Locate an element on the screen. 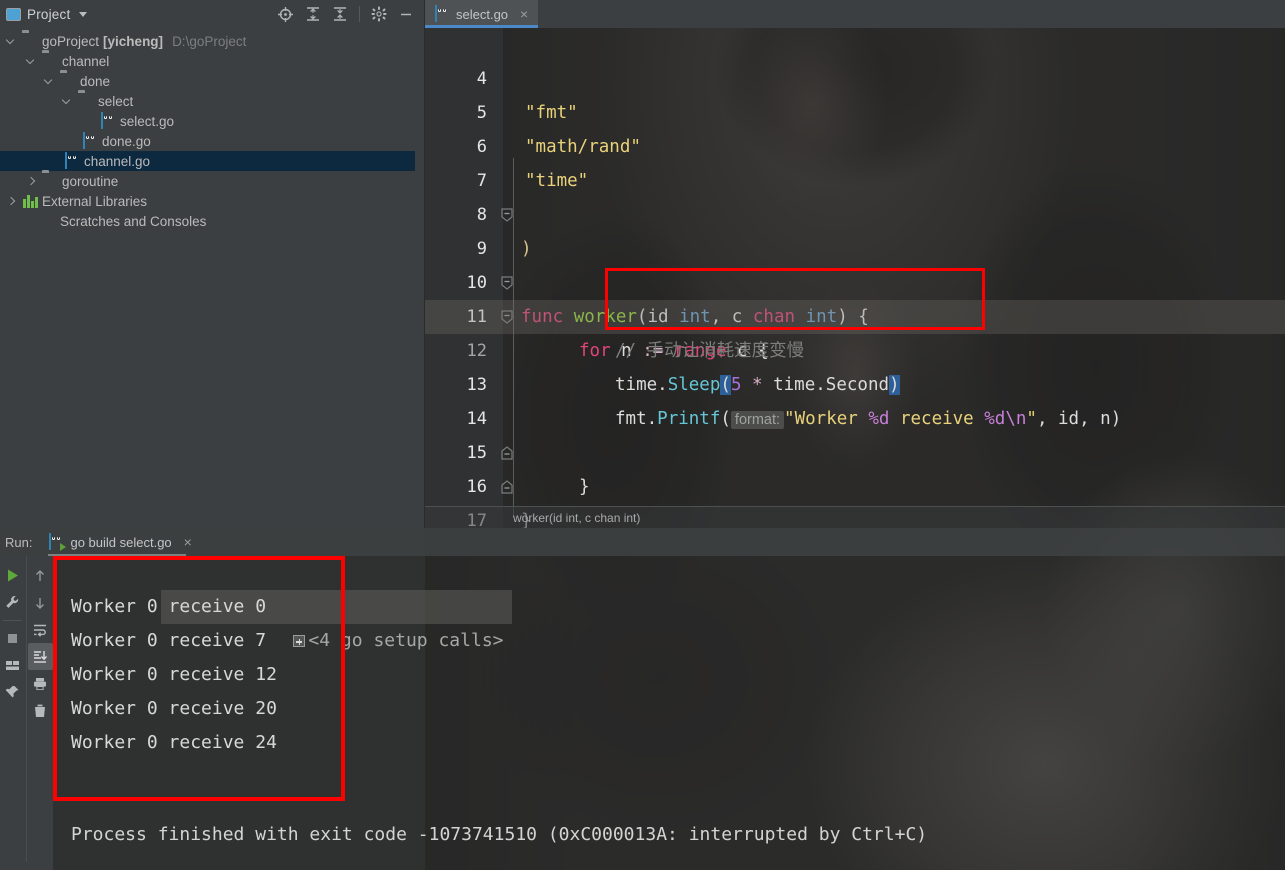  code-line-11: 11 // 手动让消耗速度变慢 is located at coordinates (855, 313).